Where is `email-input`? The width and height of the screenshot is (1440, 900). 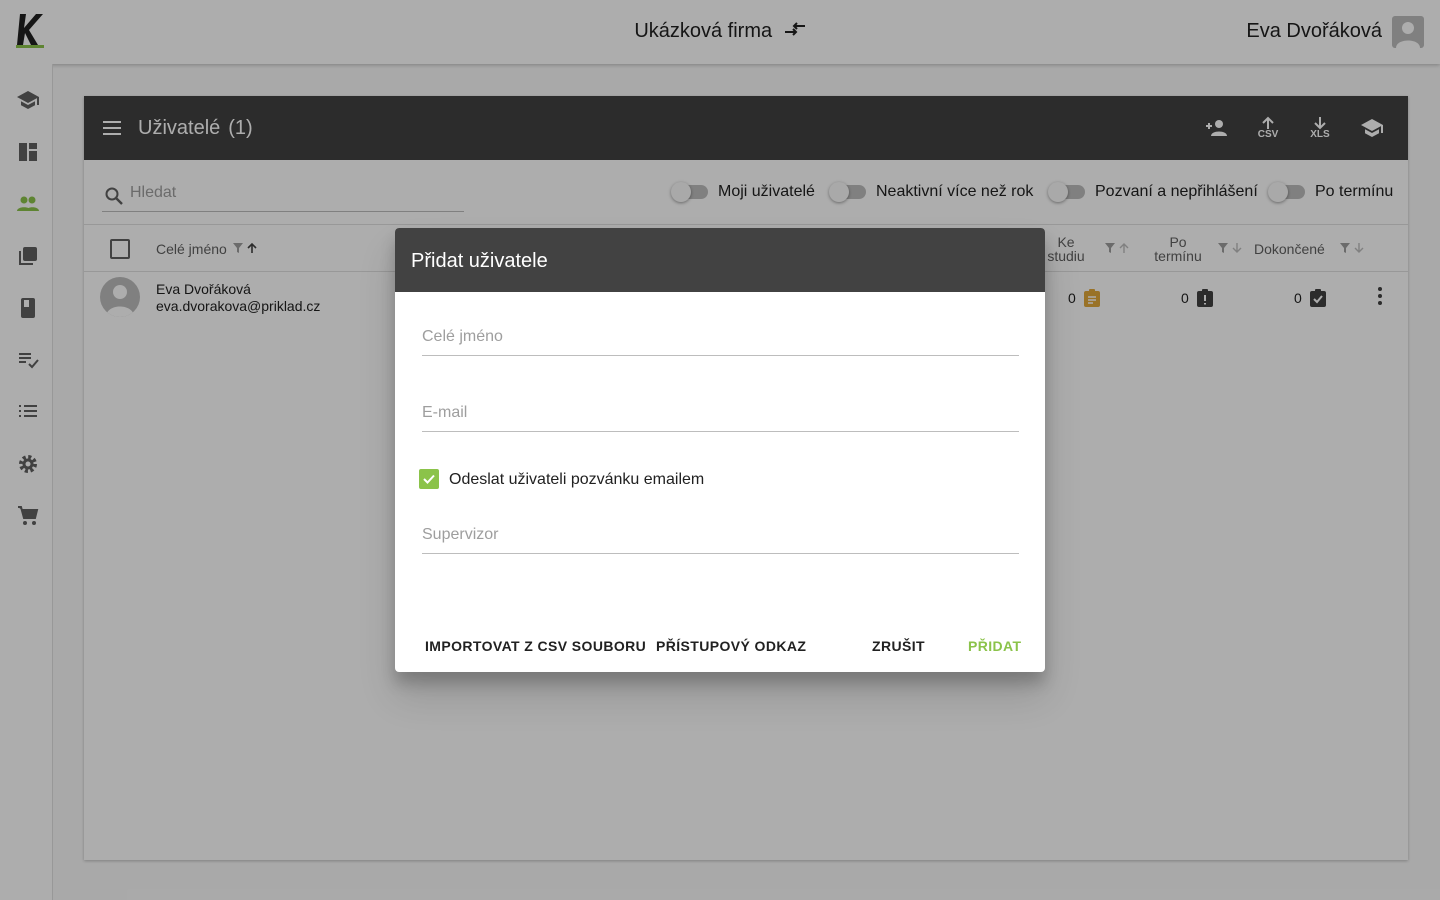
email-input is located at coordinates (720, 413).